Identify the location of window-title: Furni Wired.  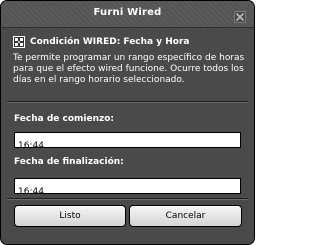
(127, 12).